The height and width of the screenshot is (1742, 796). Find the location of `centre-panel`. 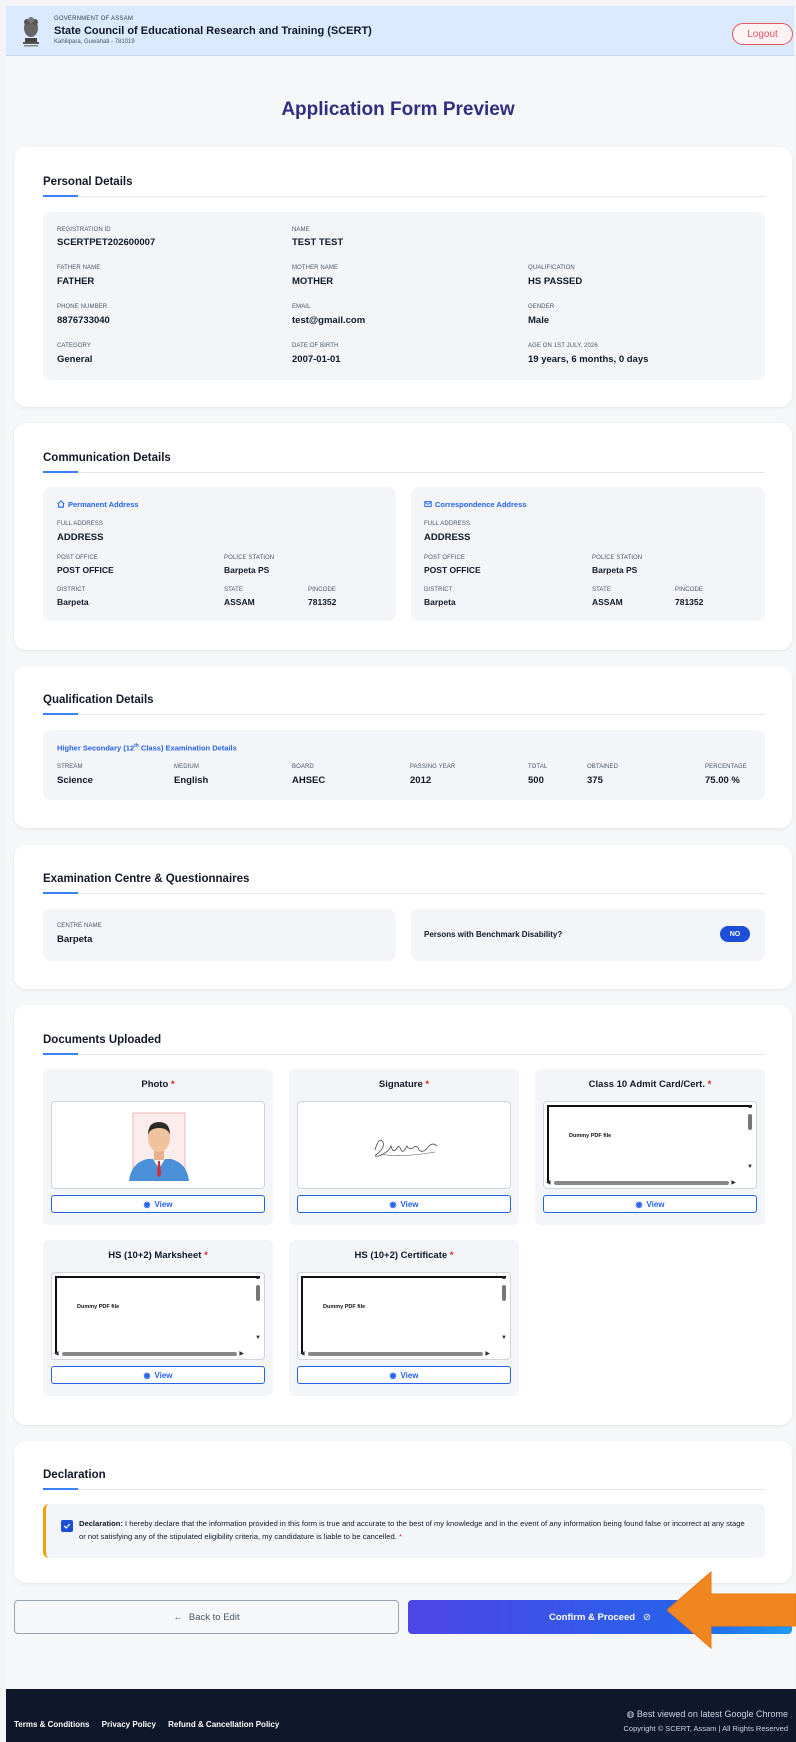

centre-panel is located at coordinates (219, 935).